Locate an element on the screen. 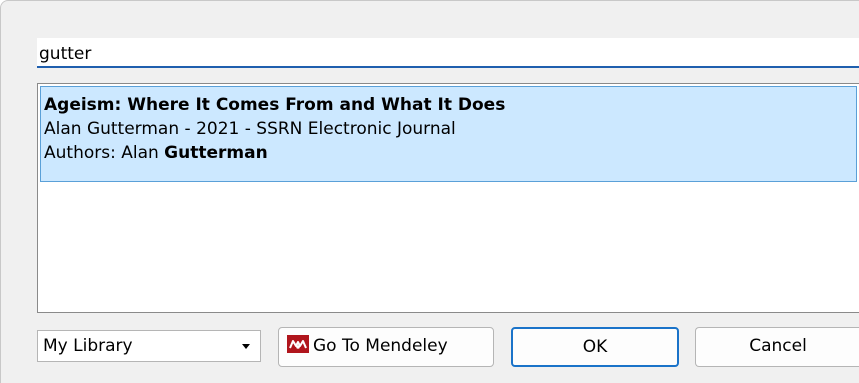 The height and width of the screenshot is (383, 859). ok-label: OK is located at coordinates (595, 347).